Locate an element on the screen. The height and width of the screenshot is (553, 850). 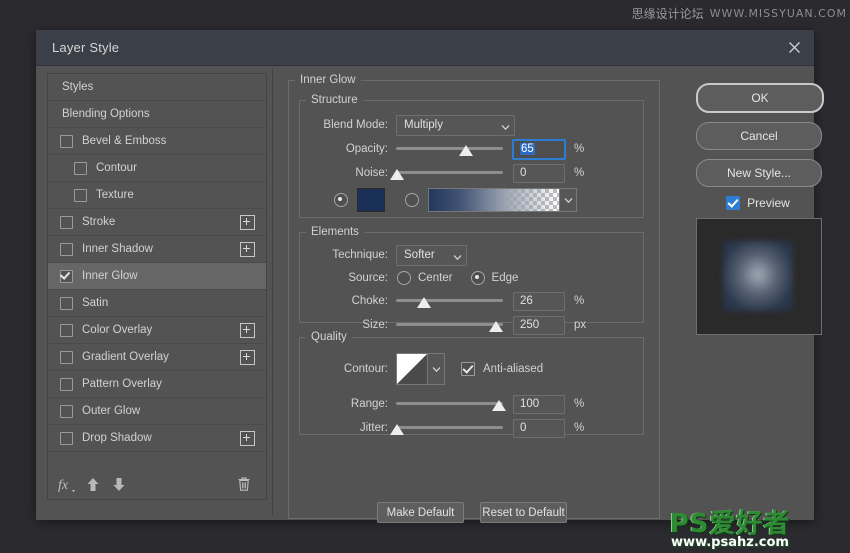
noise-input: 0 is located at coordinates (539, 173).